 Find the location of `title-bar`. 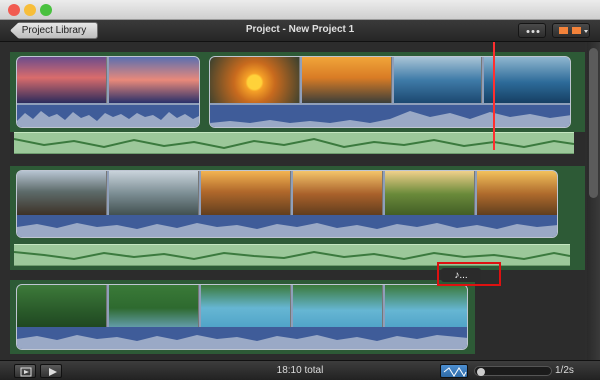

title-bar is located at coordinates (300, 10).